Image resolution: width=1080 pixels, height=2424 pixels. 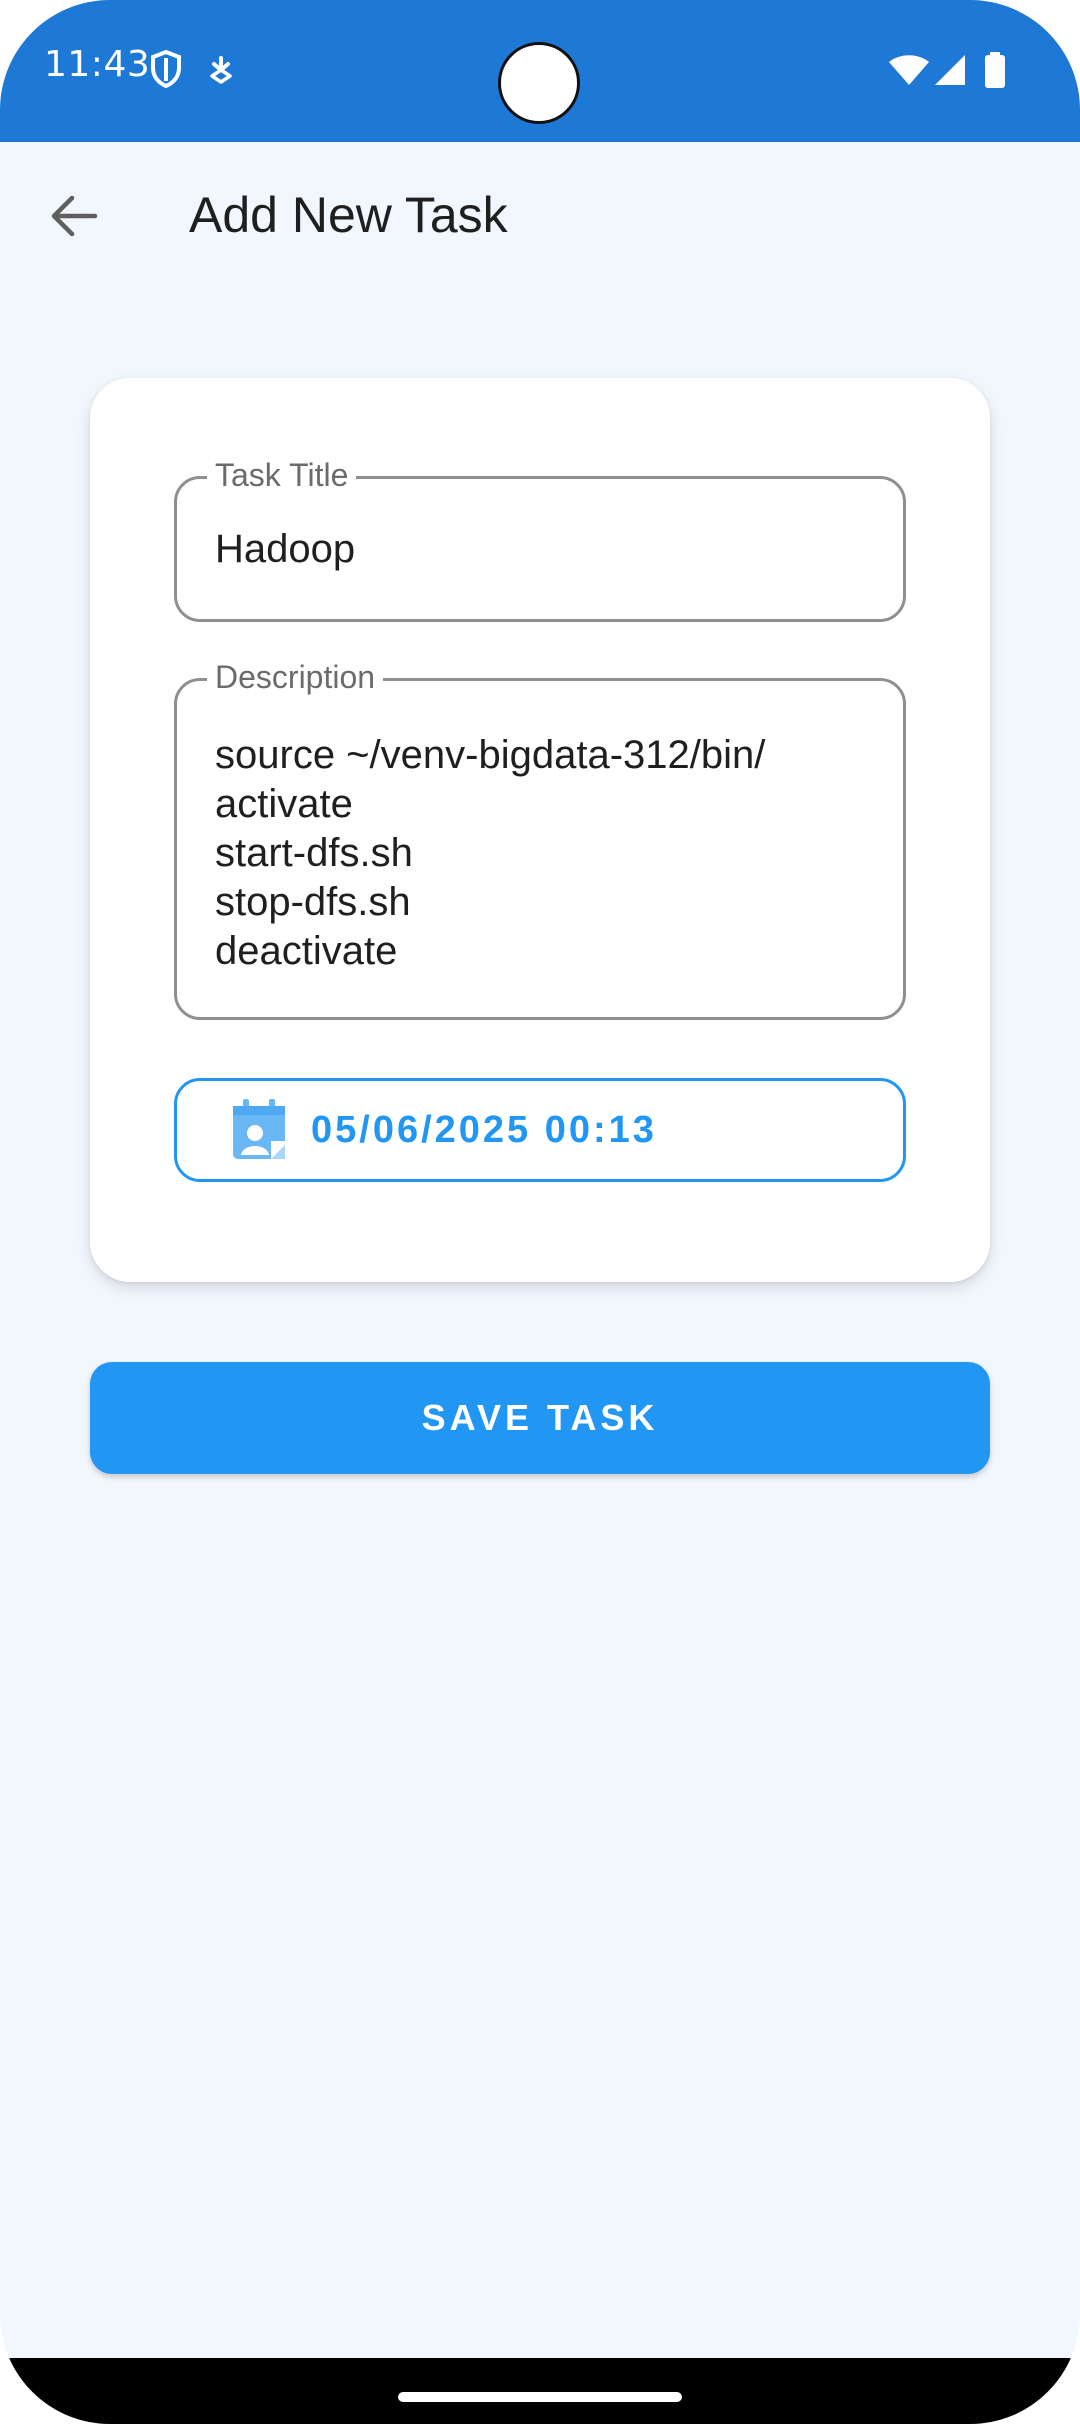 I want to click on status-bar: 11:43, so click(x=540, y=71).